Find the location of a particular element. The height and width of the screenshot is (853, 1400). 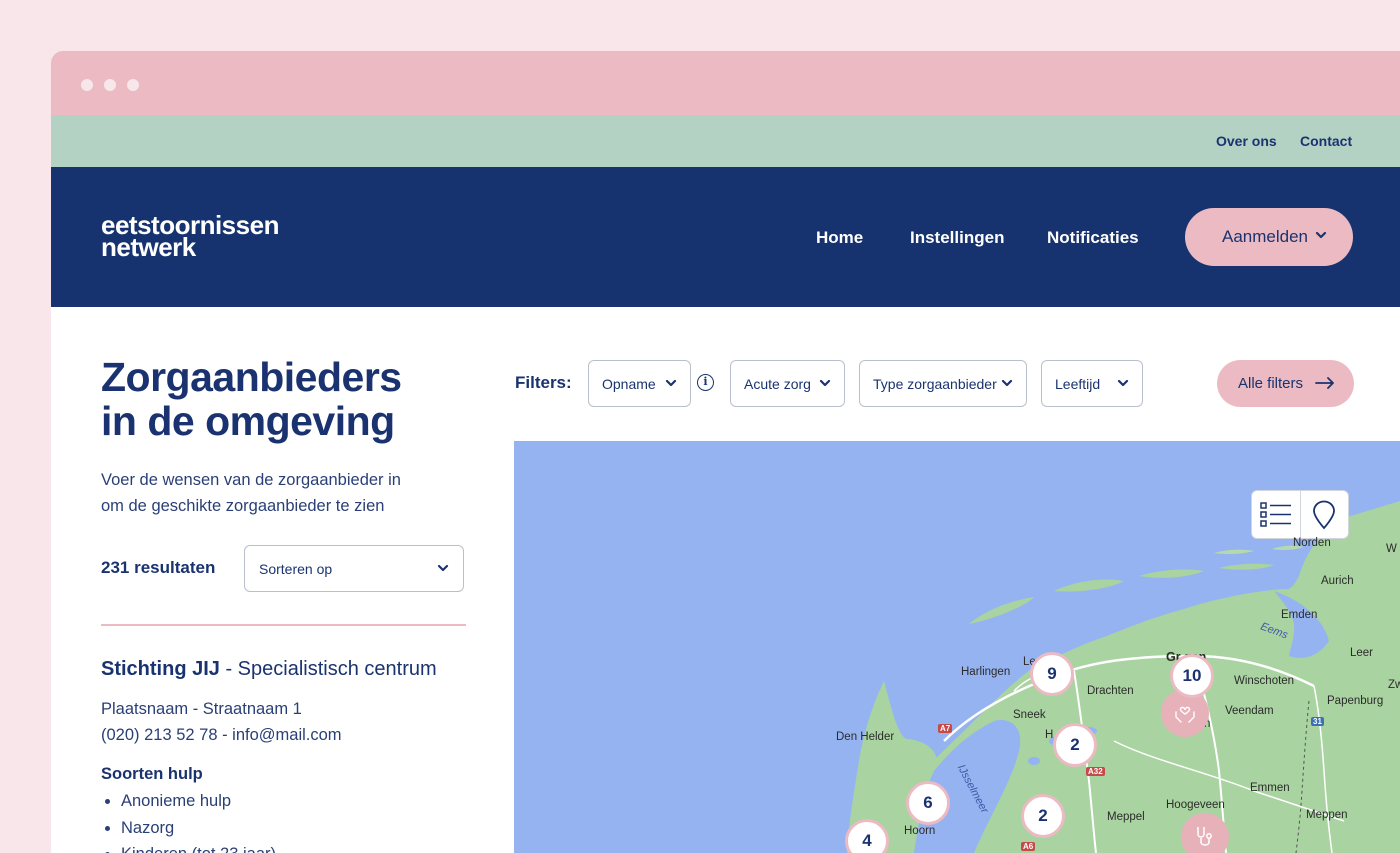

provider-name: Stichting JIJ is located at coordinates (160, 669).